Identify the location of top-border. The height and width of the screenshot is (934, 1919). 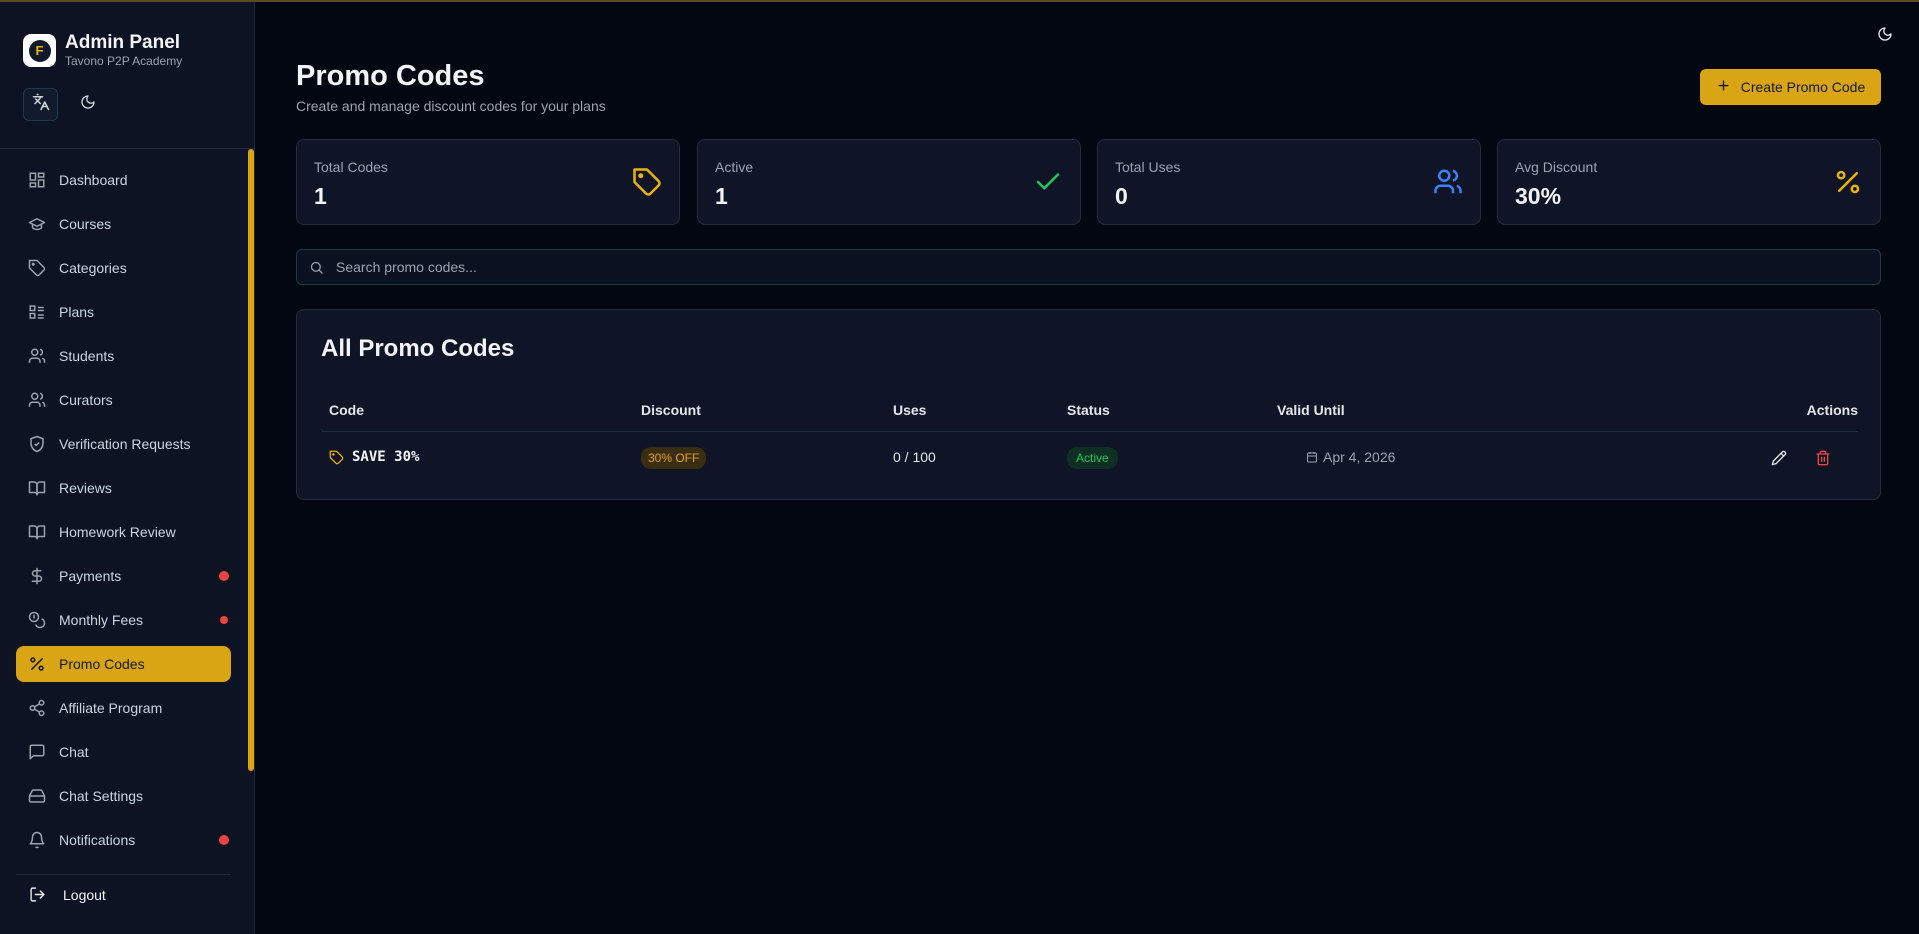
(959, 1).